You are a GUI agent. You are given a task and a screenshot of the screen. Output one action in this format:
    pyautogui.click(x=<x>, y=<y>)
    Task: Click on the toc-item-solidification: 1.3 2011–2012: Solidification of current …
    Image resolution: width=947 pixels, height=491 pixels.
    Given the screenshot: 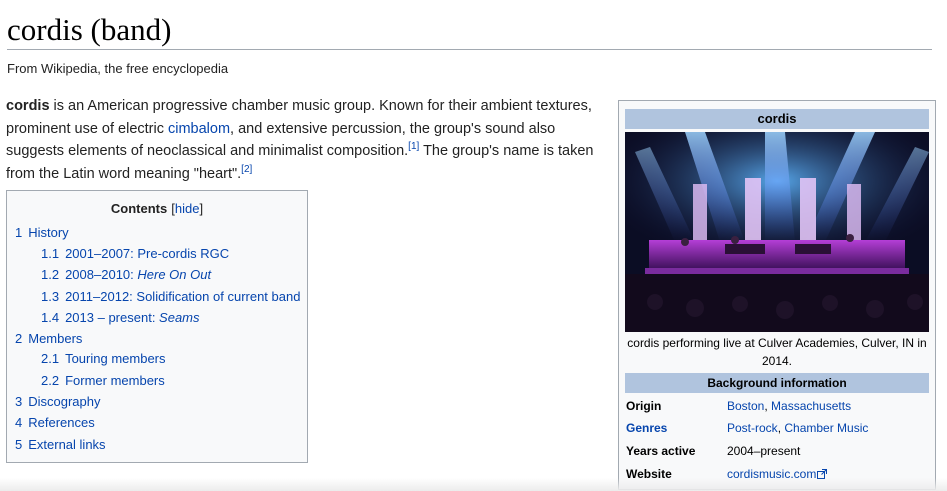 What is the action you would take?
    pyautogui.click(x=170, y=296)
    